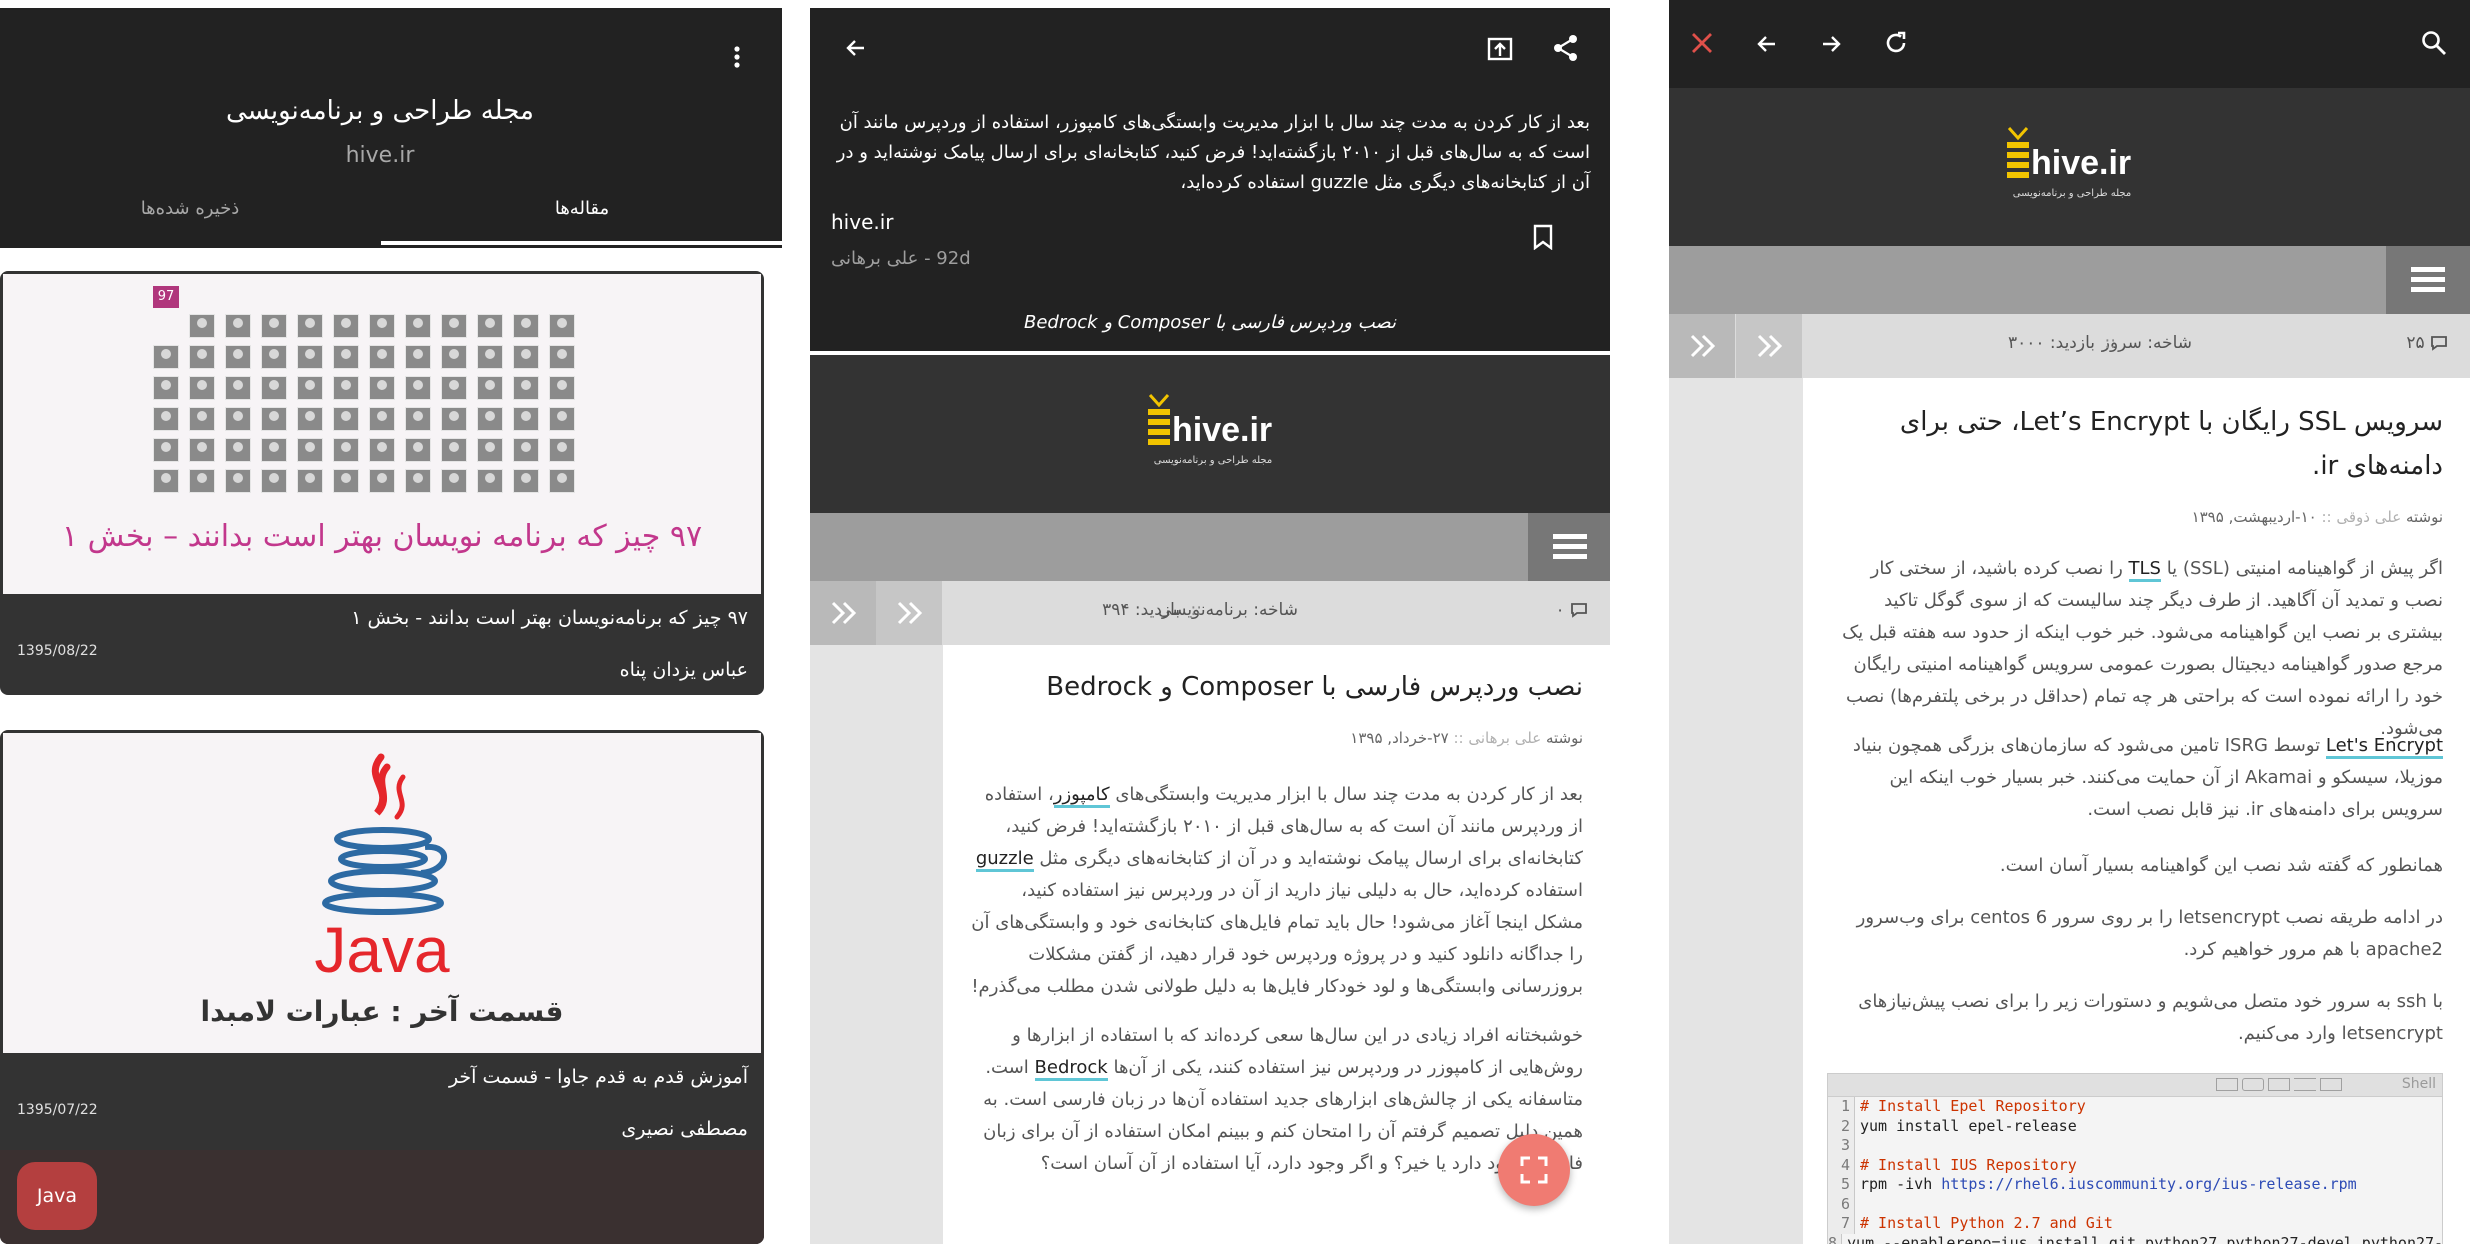  Describe the element at coordinates (2144, 570) in the screenshot. I see `link-tls: TLS` at that location.